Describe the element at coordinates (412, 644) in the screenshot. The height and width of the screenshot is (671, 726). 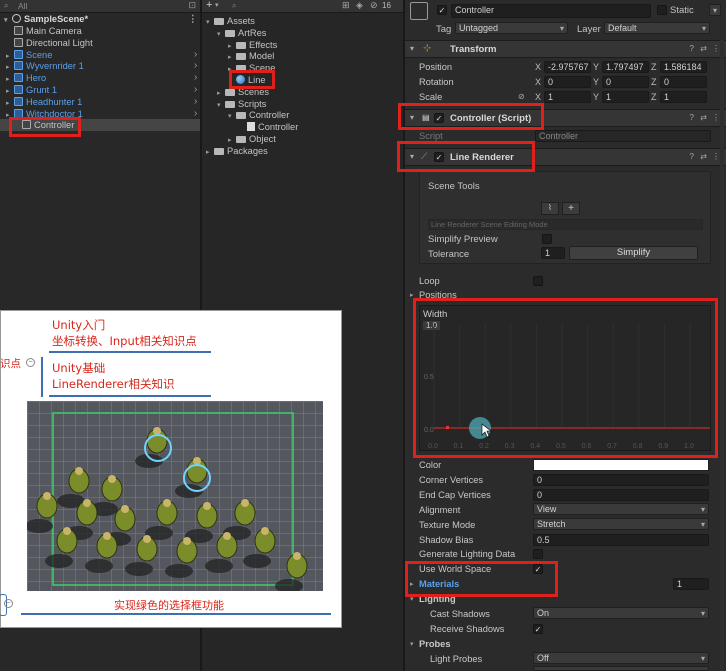
I see `probes-foldout-icon: ▾` at that location.